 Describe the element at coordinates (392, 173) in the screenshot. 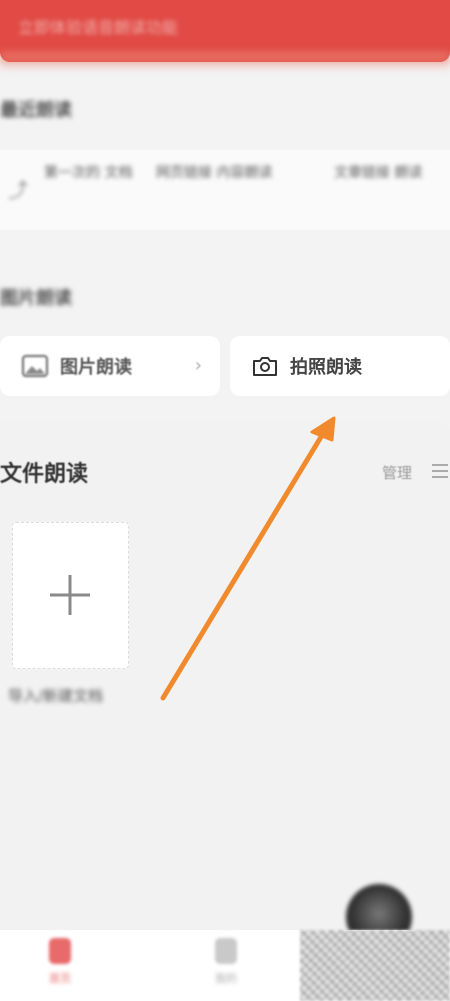

I see `recent-item: 文章链接 朗读` at that location.